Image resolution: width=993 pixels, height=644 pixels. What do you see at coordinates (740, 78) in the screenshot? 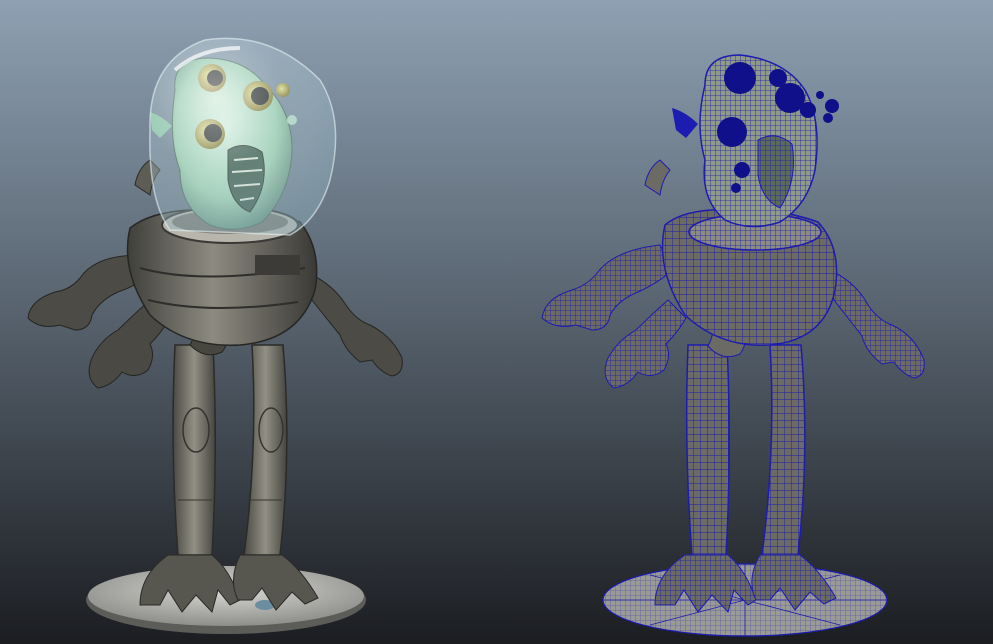
I see `wire-eye-top` at bounding box center [740, 78].